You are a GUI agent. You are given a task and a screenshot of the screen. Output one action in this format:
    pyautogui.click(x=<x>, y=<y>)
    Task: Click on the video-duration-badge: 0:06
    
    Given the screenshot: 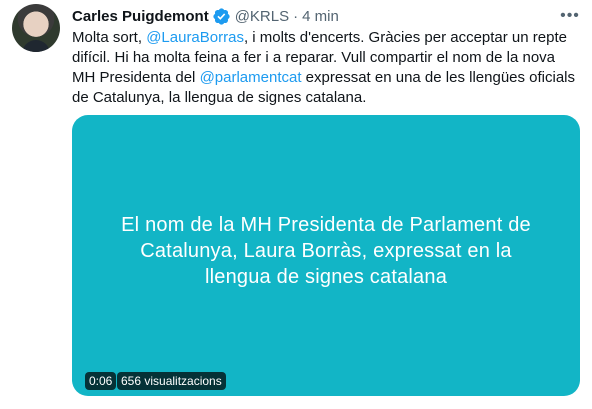 What is the action you would take?
    pyautogui.click(x=101, y=381)
    